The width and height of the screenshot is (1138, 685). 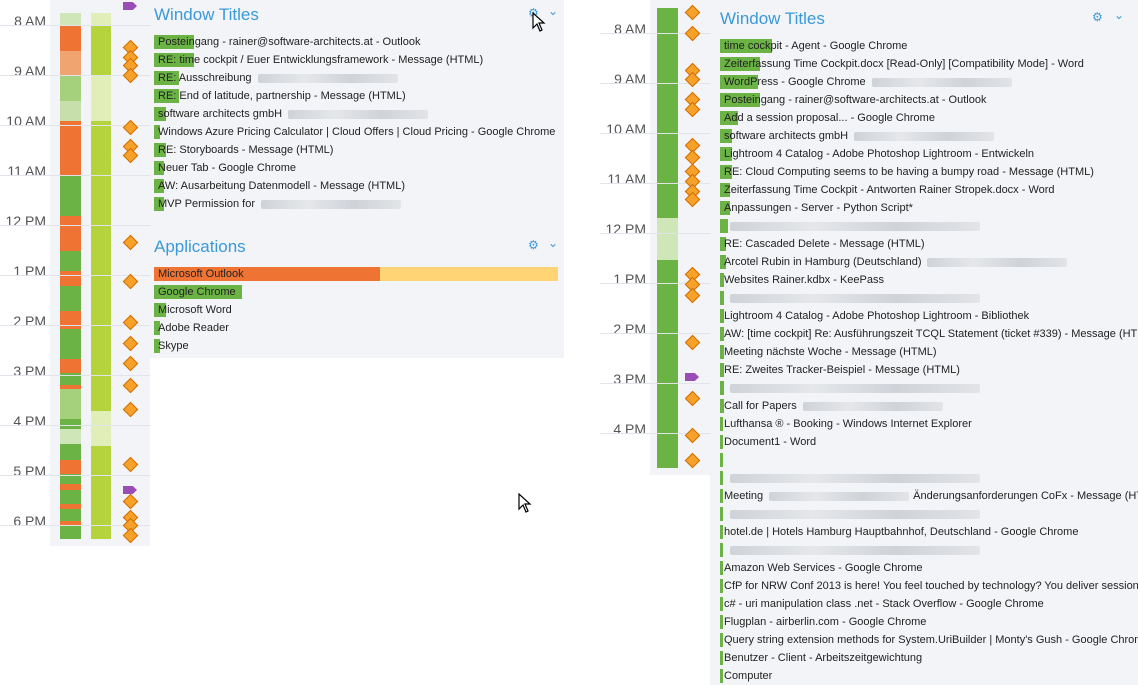 What do you see at coordinates (243, 150) in the screenshot?
I see `window-title-row: RE: Storyboards - Message (HTML)` at bounding box center [243, 150].